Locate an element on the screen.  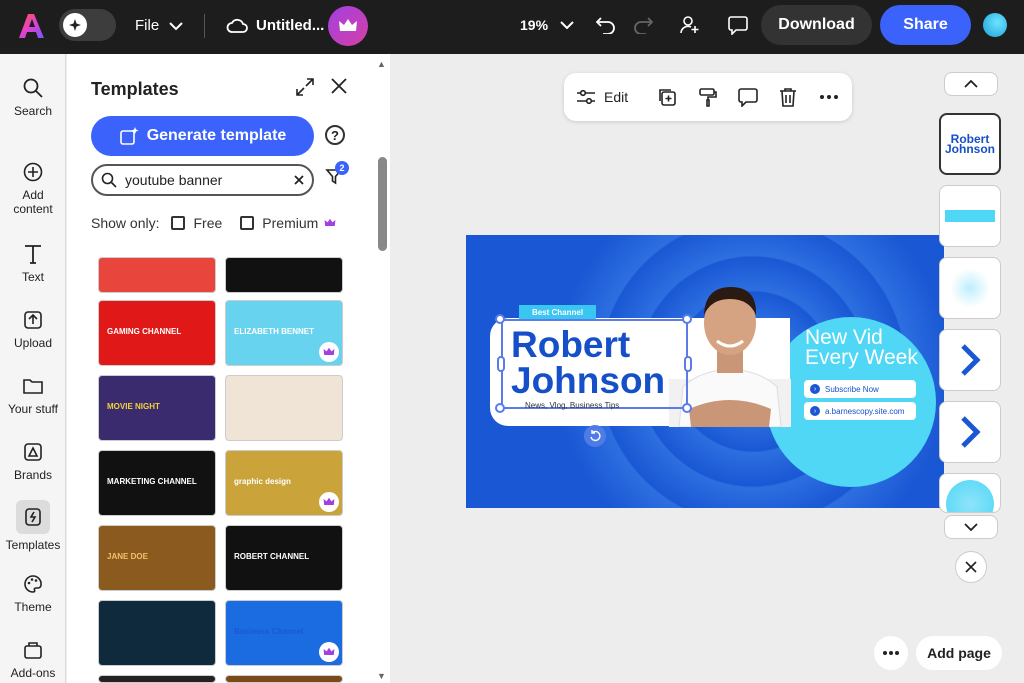
template-card: GAMING CHANNEL is located at coordinates (157, 333).